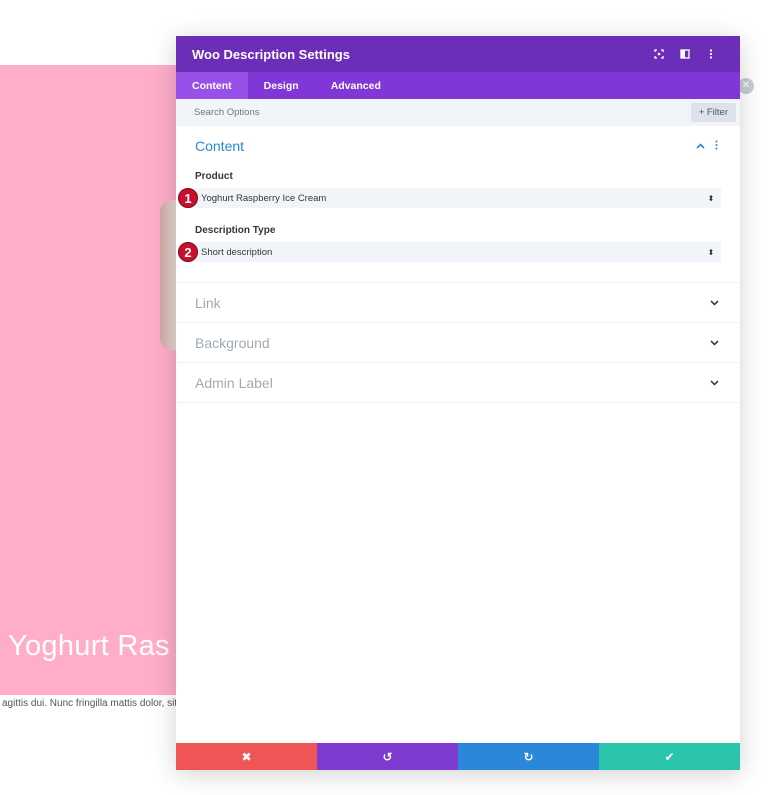  Describe the element at coordinates (458, 85) in the screenshot. I see `settings-tabs: Content Design Advanced` at that location.